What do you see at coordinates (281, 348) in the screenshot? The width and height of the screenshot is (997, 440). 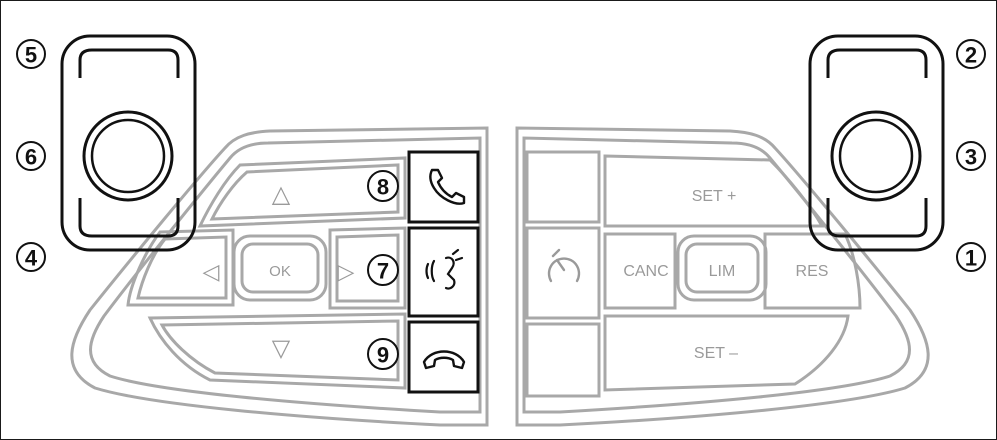 I see `down-arrow-glyph: ▽` at bounding box center [281, 348].